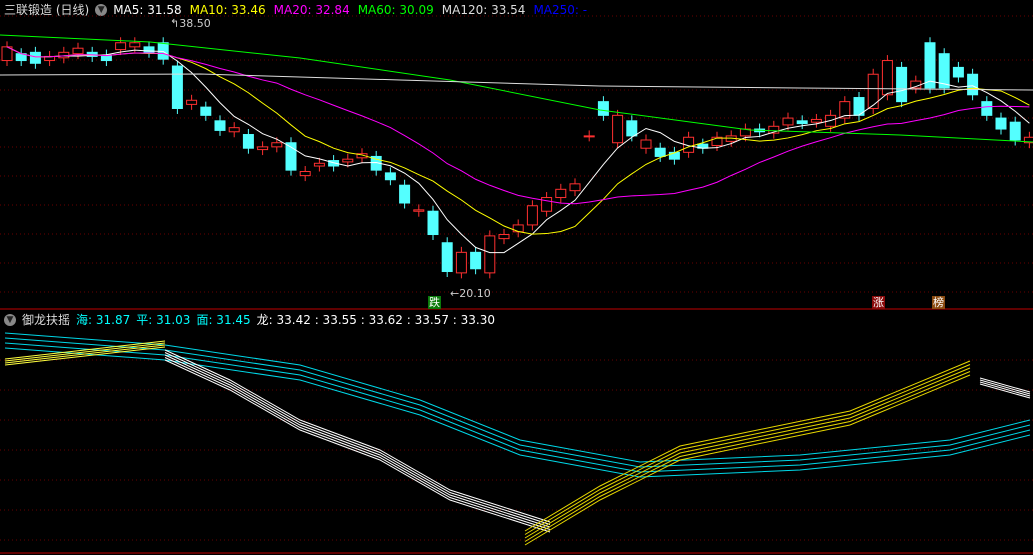 This screenshot has width=1033, height=555. What do you see at coordinates (938, 302) in the screenshot?
I see `rank-tag: 榜` at bounding box center [938, 302].